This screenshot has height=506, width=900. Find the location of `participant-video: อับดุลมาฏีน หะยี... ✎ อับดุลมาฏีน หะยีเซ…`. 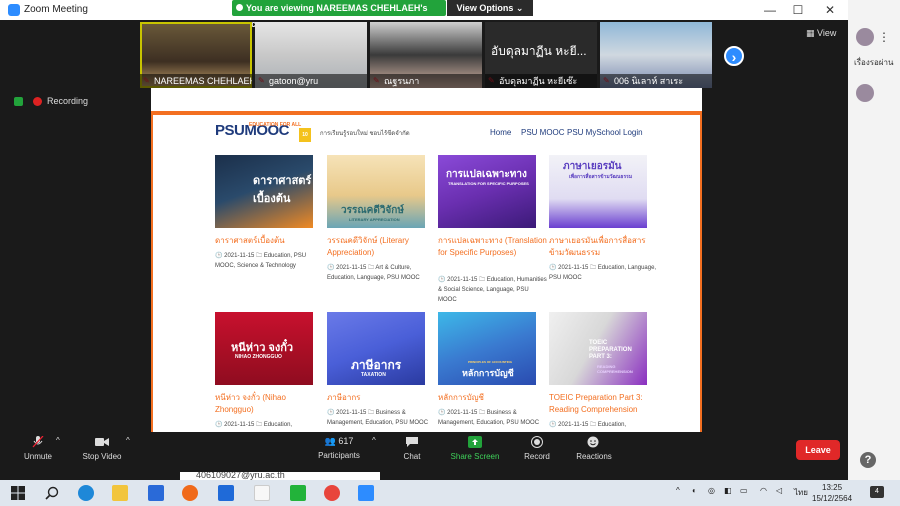

participant-video: อับดุลมาฏีน หะยี... ✎ อับดุลมาฏีน หะยีเซ… is located at coordinates (541, 55).